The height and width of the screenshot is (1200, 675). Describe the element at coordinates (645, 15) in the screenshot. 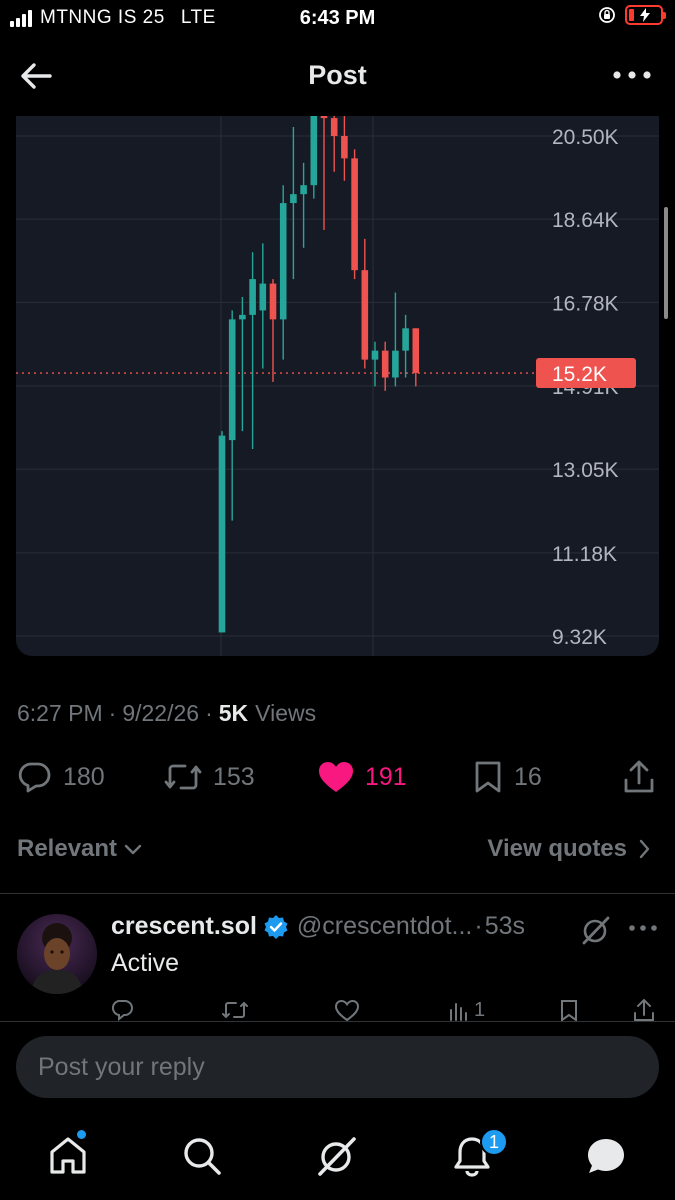

I see `battery-icon` at that location.